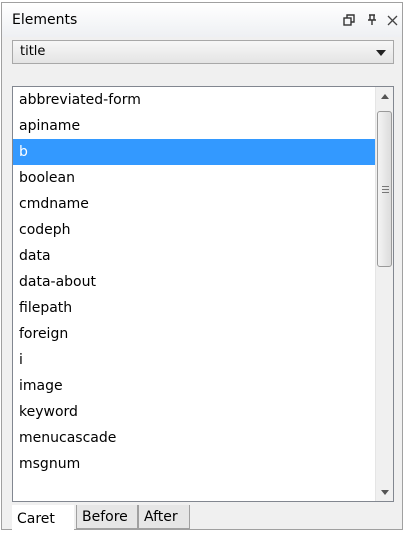 Image resolution: width=411 pixels, height=533 pixels. What do you see at coordinates (43, 518) in the screenshot?
I see `tab-caret: Caret` at bounding box center [43, 518].